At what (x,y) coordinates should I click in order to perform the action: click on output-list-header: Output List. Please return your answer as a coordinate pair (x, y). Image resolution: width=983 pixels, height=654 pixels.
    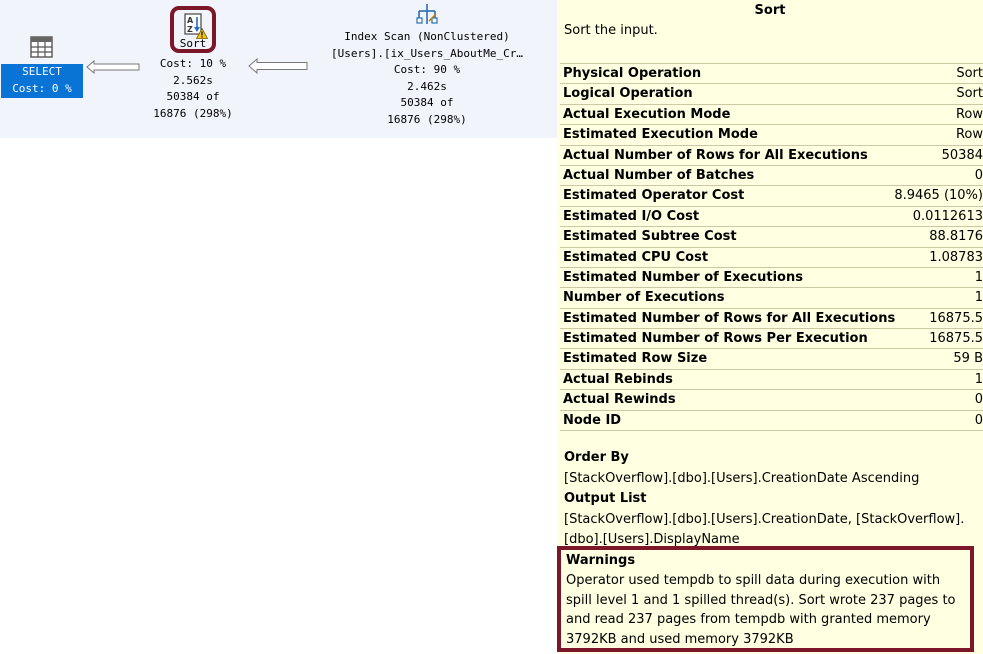
    Looking at the image, I should click on (605, 498).